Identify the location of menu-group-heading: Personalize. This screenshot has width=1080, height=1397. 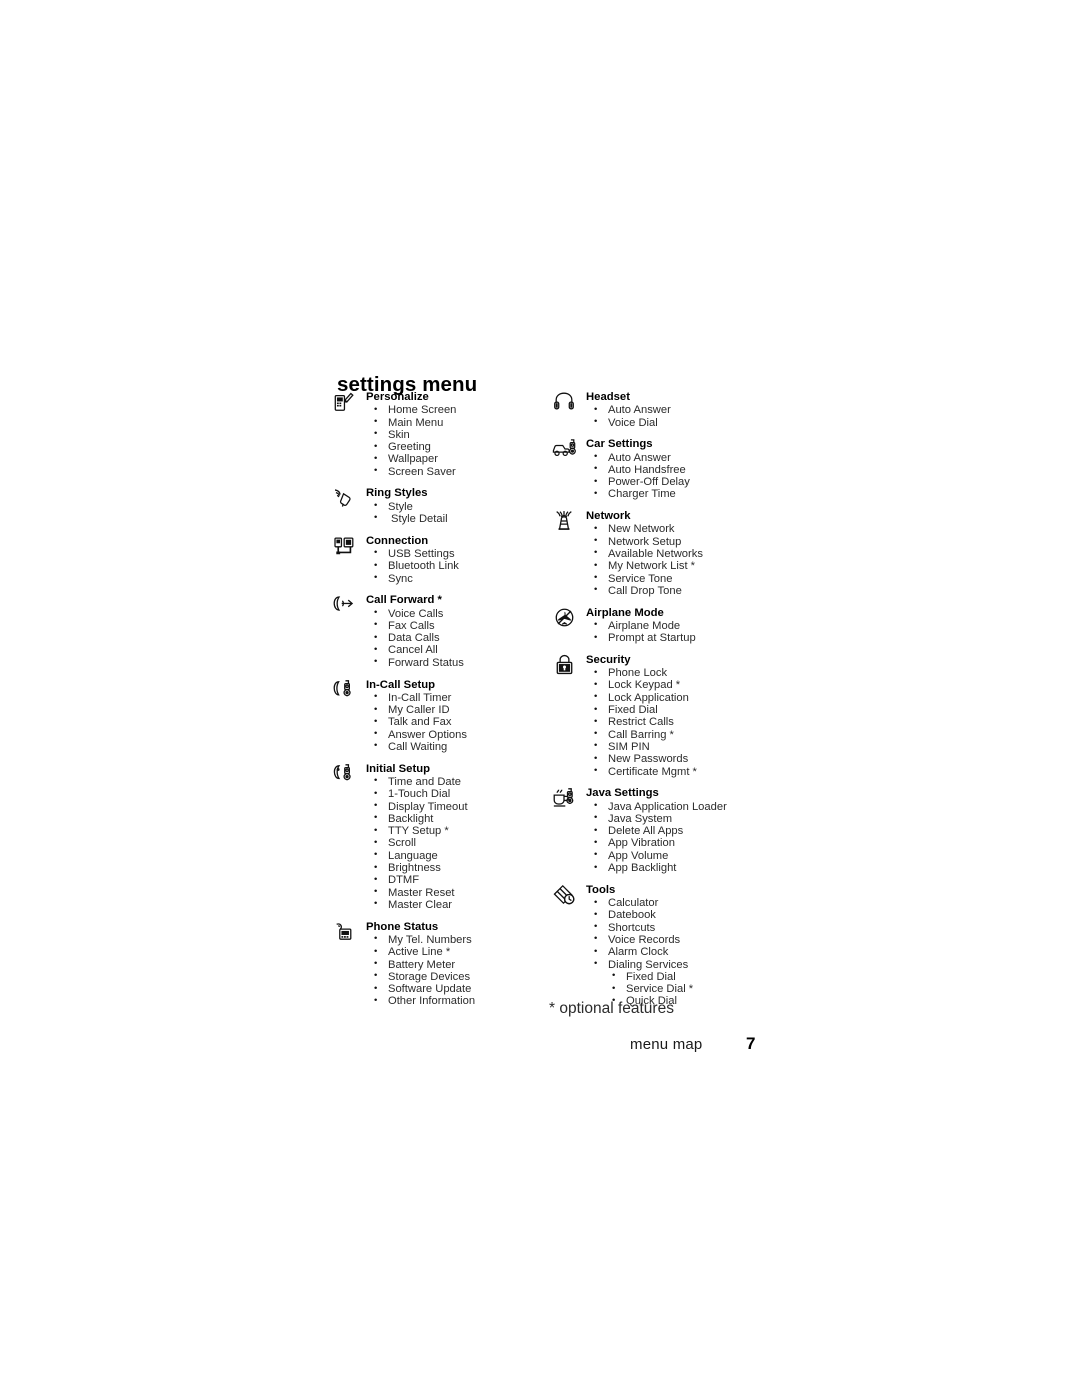
(397, 397).